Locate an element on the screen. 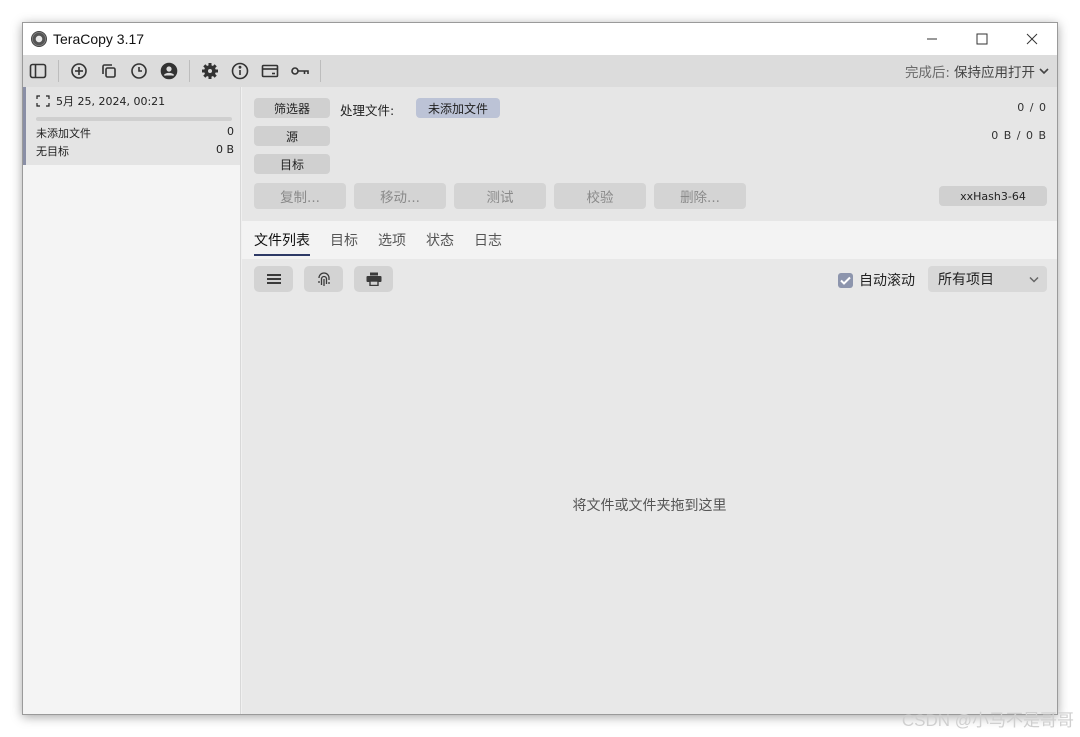 Image resolution: width=1080 pixels, height=737 pixels. fingerprint-icon is located at coordinates (323, 279).